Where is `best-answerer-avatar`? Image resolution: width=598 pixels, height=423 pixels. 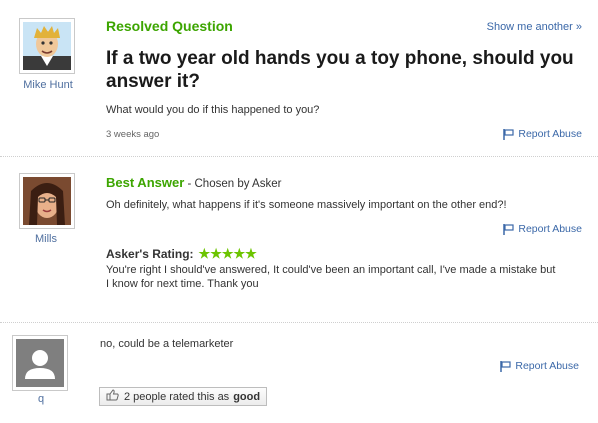 best-answerer-avatar is located at coordinates (47, 201).